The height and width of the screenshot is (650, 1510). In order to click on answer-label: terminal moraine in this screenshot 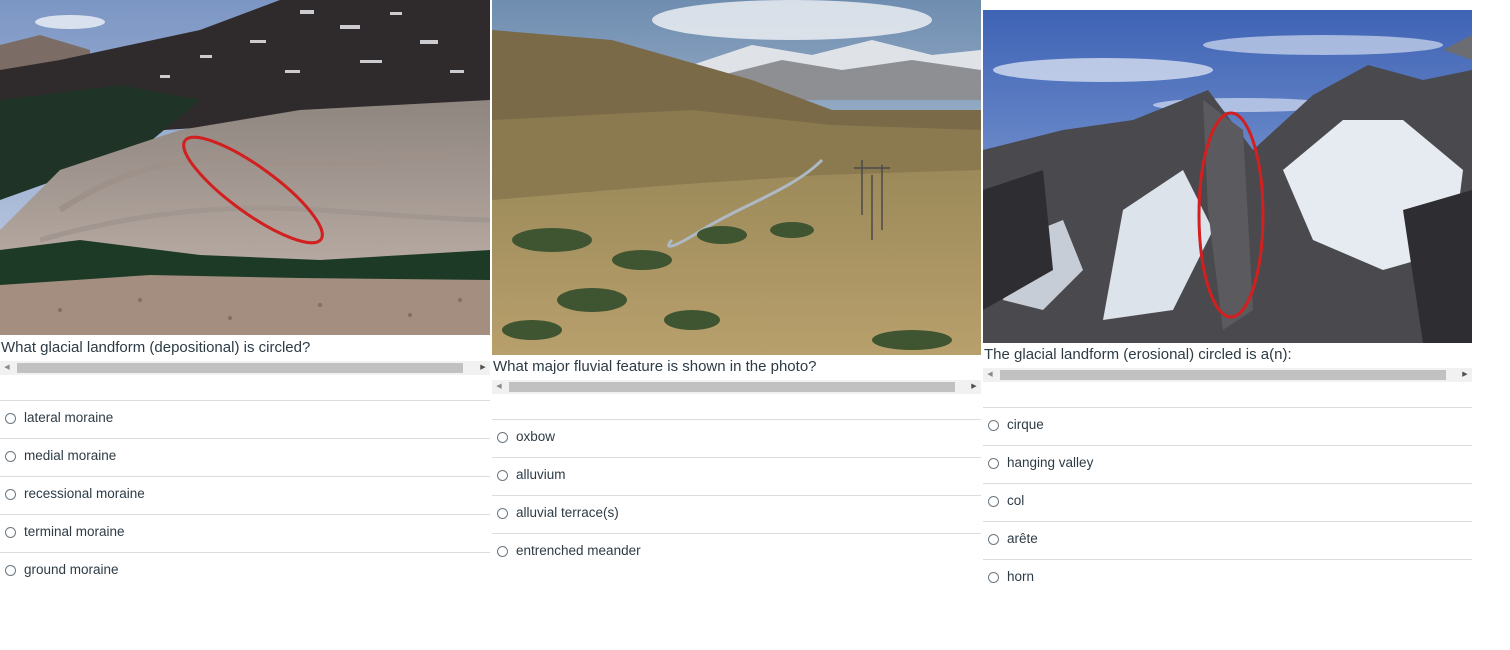, I will do `click(74, 531)`.